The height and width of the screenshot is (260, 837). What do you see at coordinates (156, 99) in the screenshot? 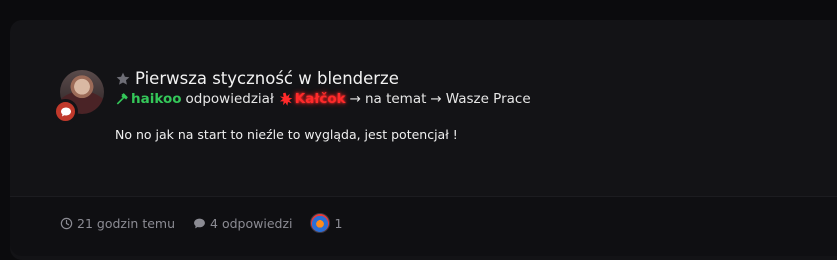
I see `replier-name: haikoo` at bounding box center [156, 99].